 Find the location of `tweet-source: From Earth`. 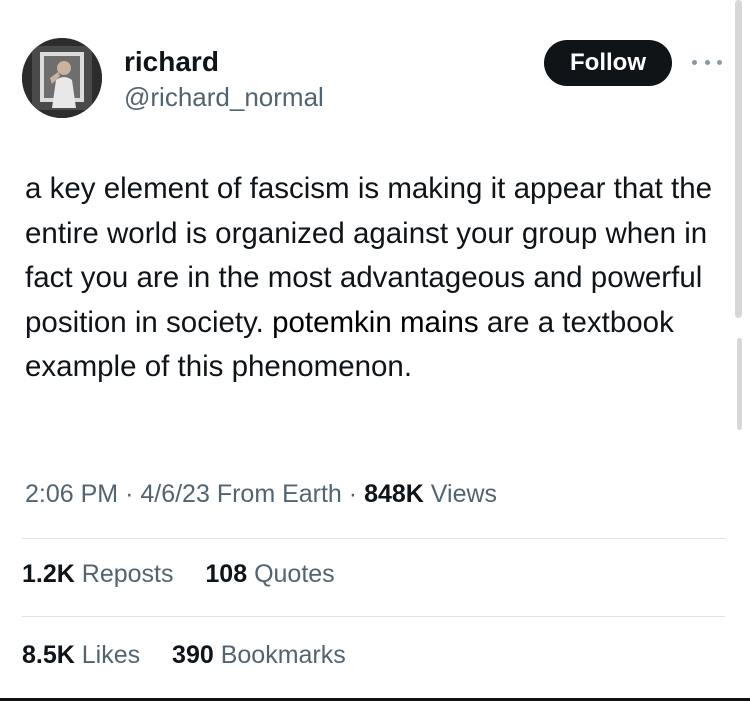

tweet-source: From Earth is located at coordinates (279, 494).